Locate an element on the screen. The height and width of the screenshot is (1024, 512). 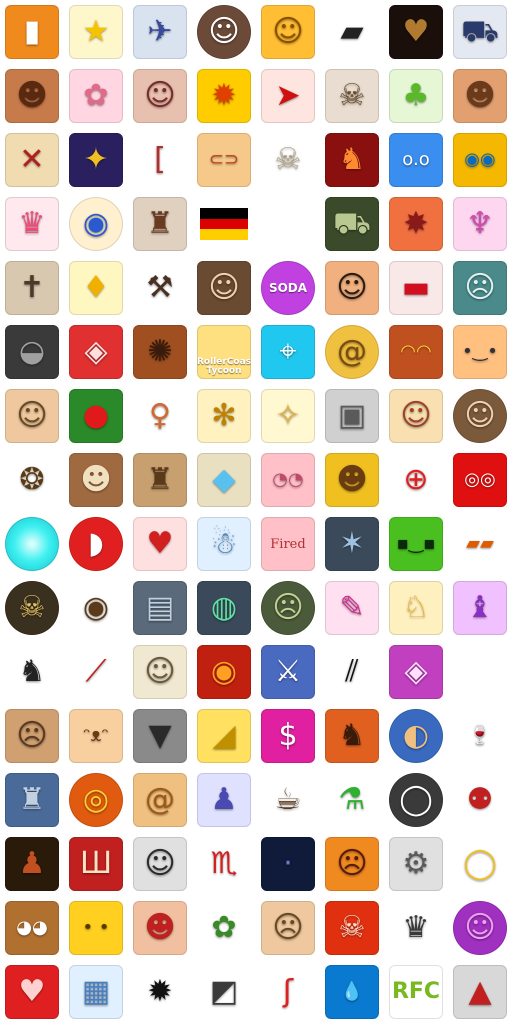
adventurer-face-icon: ☺ is located at coordinates (224, 288).